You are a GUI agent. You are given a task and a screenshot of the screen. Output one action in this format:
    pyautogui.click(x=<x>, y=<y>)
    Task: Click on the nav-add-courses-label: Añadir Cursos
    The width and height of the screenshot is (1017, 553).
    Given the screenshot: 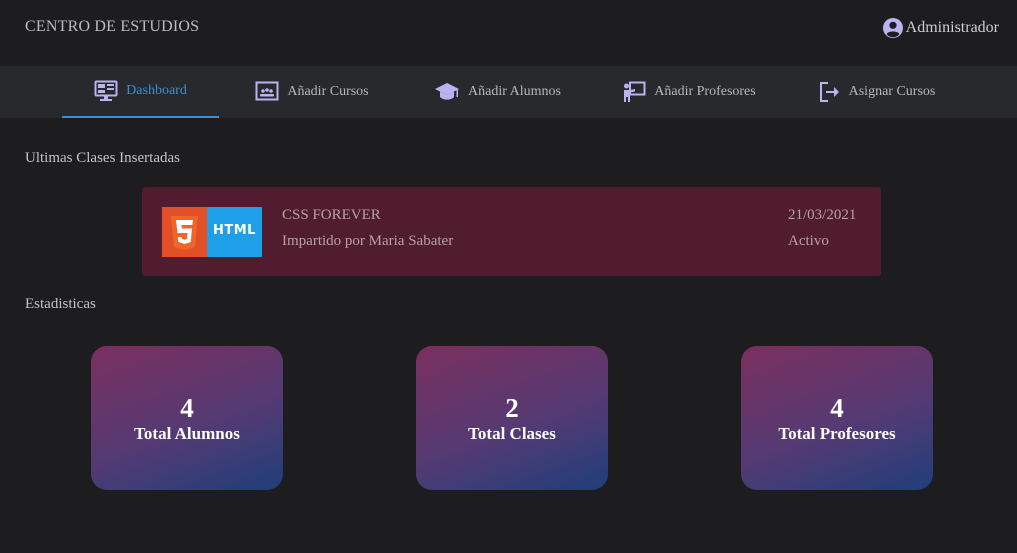 What is the action you would take?
    pyautogui.click(x=328, y=91)
    